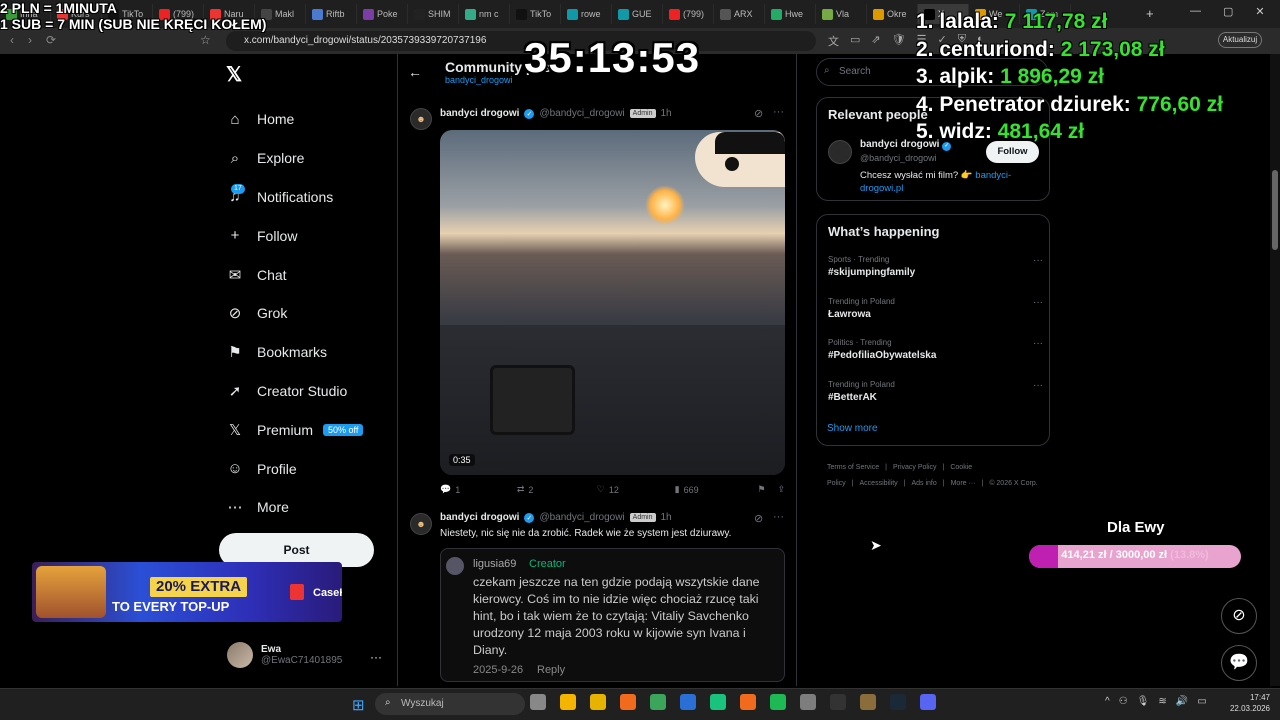 The width and height of the screenshot is (1280, 720). I want to click on browser-tab: rowe, so click(586, 14).